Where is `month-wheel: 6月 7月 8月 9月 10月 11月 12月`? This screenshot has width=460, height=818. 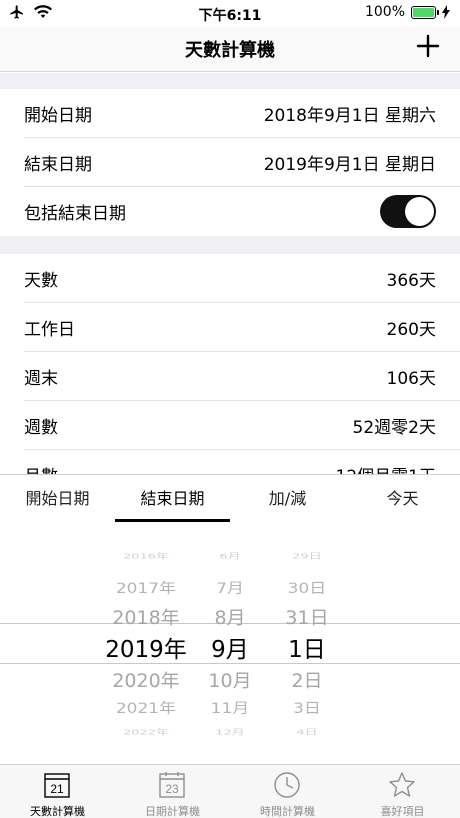
month-wheel: 6月 7月 8月 9月 10月 11月 12月 is located at coordinates (230, 644).